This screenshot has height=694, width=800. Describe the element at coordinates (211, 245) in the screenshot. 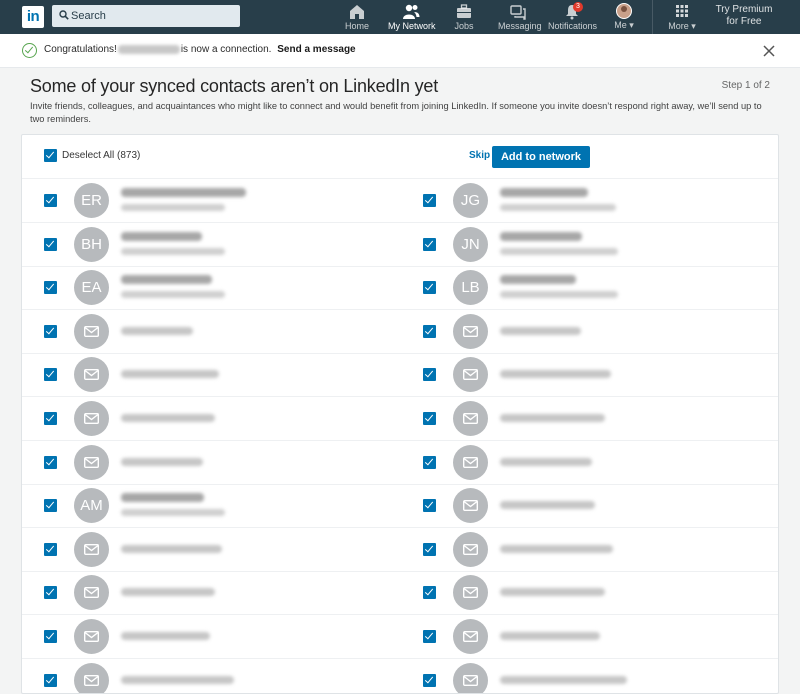

I see `contact-item: BH` at that location.